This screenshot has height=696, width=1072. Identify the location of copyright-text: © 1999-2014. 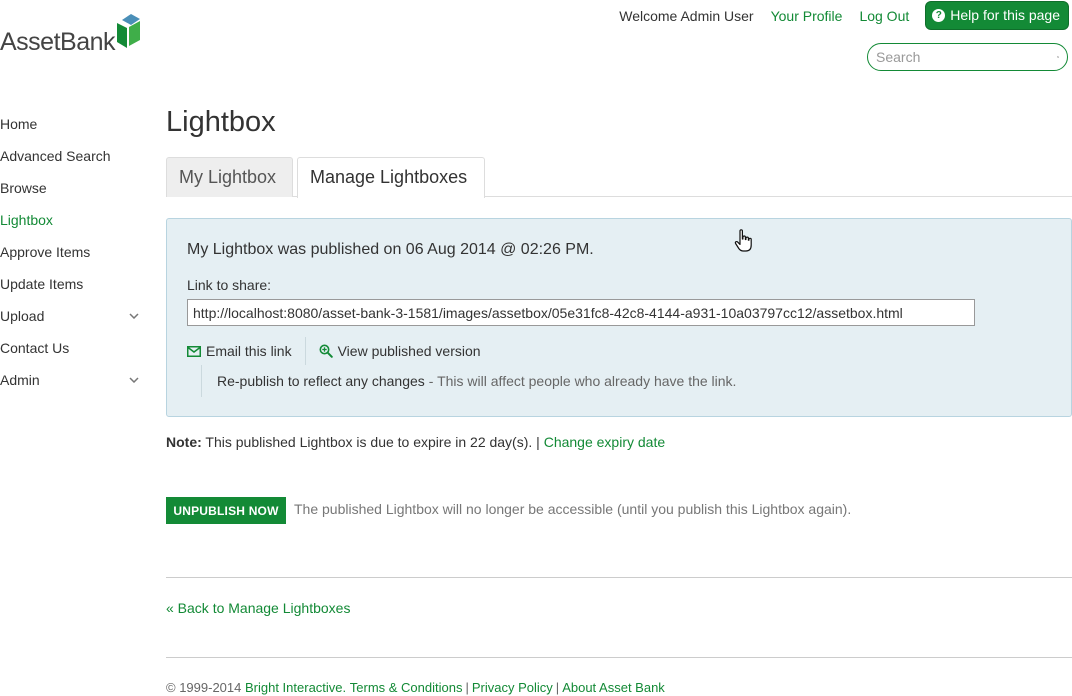
(204, 687).